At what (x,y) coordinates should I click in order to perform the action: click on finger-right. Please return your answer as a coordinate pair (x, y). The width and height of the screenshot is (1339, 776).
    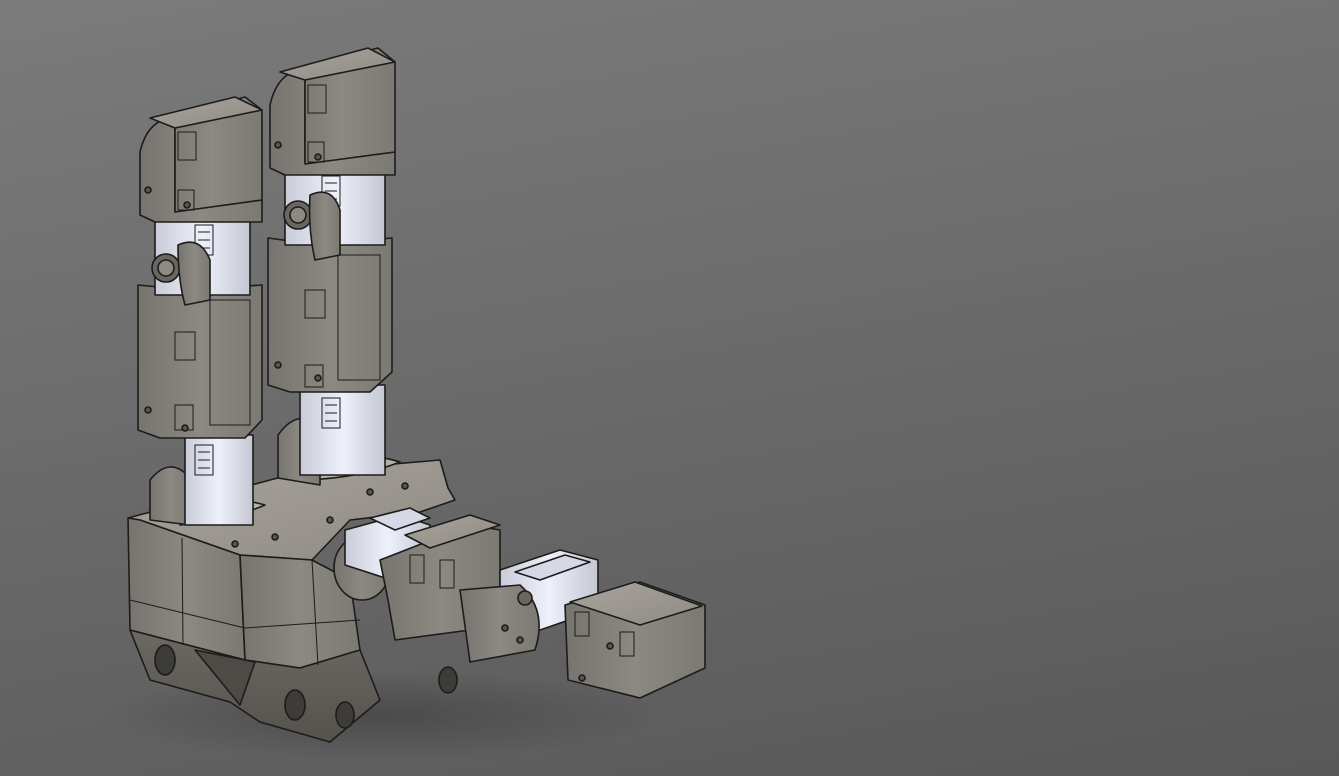
    Looking at the image, I should click on (331, 266).